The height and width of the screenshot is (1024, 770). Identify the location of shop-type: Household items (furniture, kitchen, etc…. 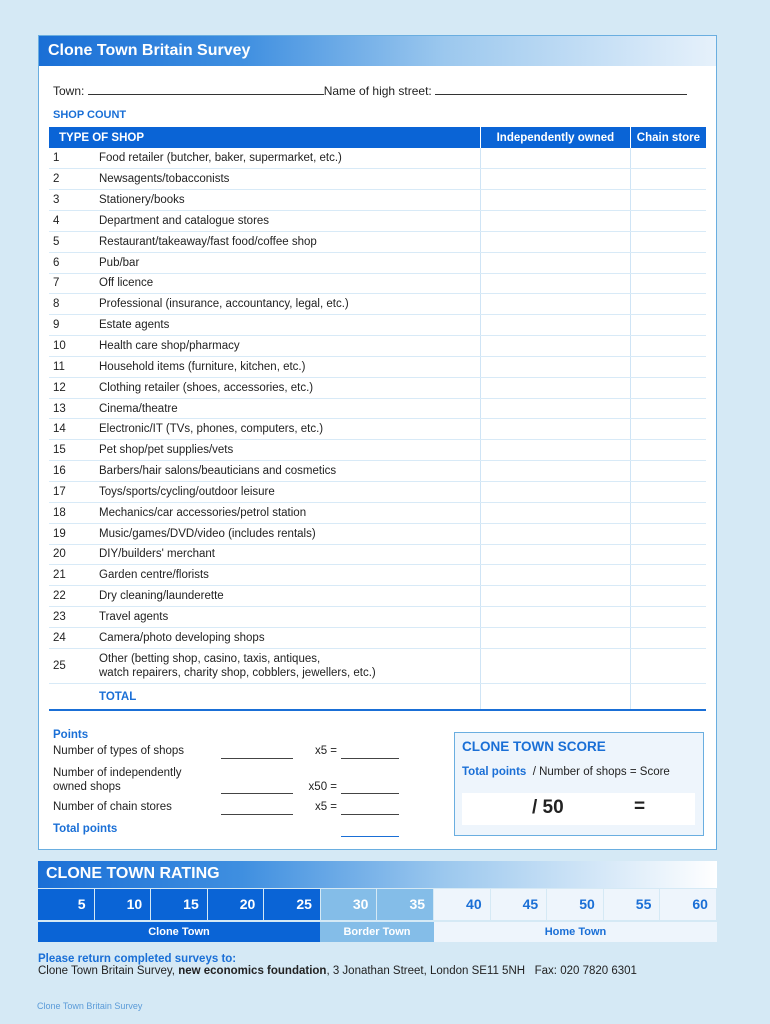
(288, 367).